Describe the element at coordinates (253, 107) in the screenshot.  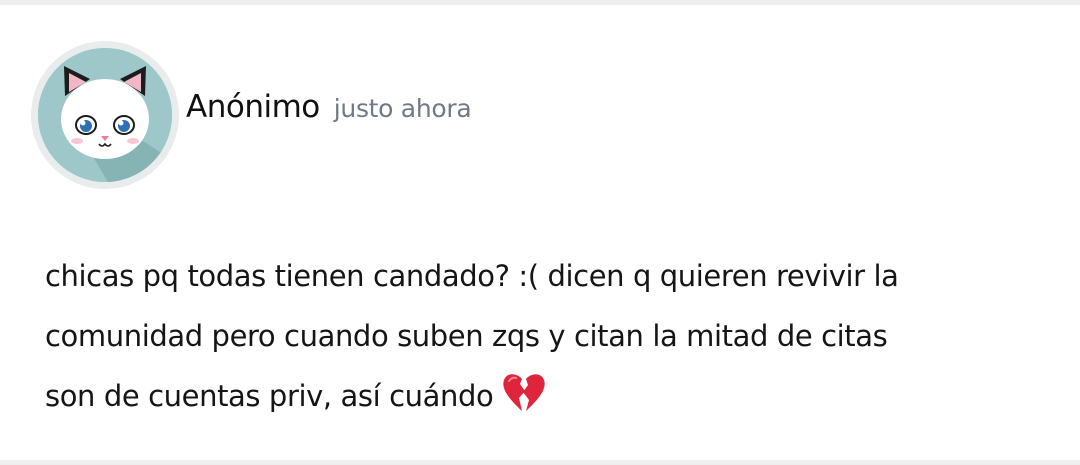
I see `author-name: Anónimo` at that location.